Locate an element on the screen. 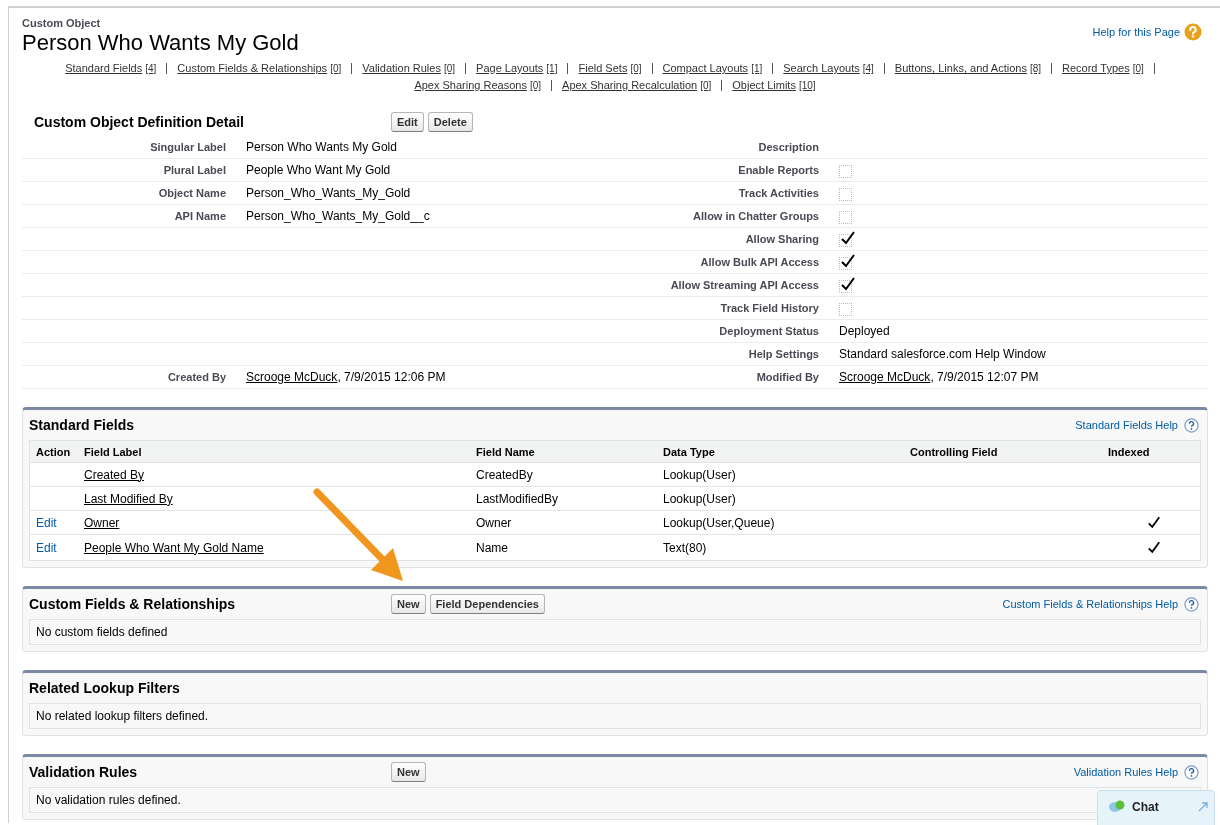  field-label: API Name is located at coordinates (200, 216).